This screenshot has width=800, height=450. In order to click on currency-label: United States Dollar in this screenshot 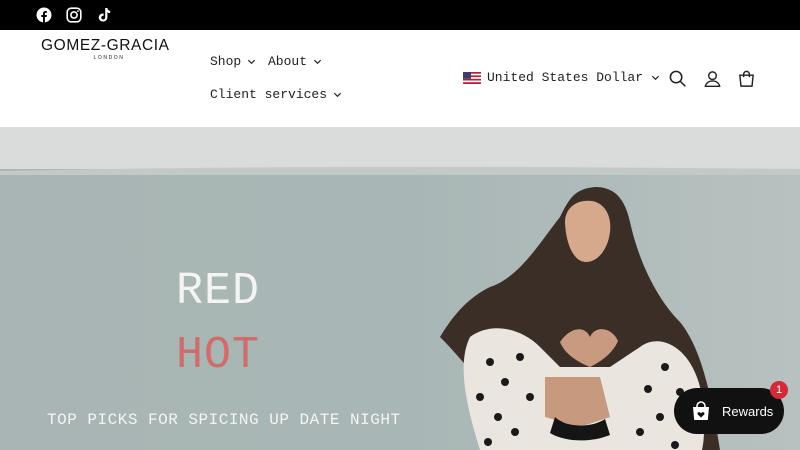, I will do `click(565, 77)`.